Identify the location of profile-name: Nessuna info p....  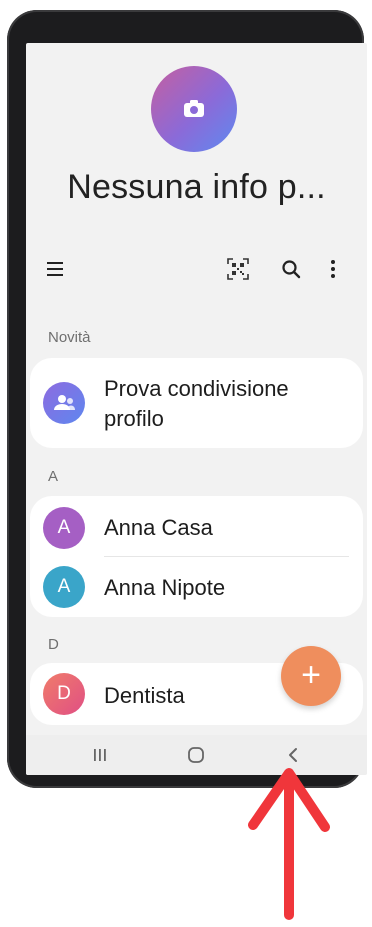
(196, 187).